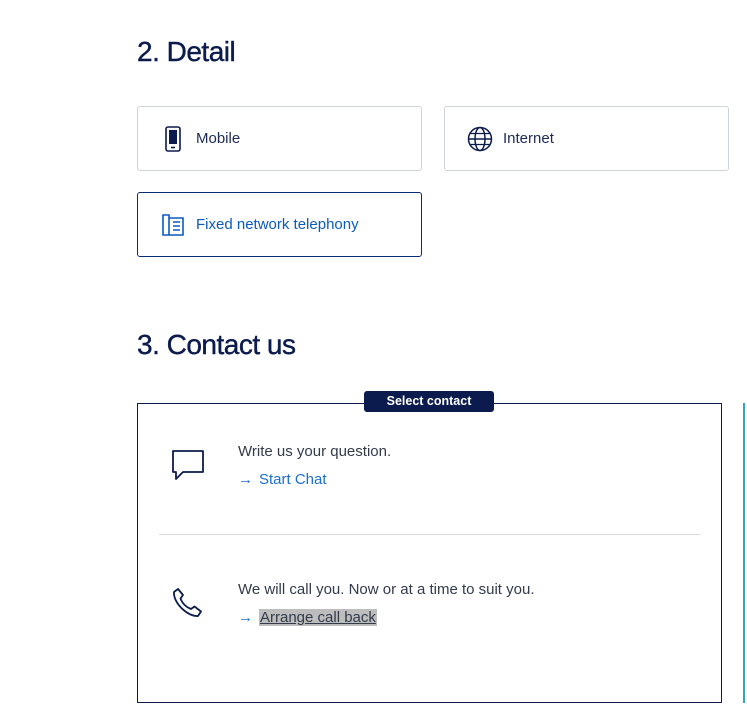  I want to click on fixed-phone-icon, so click(173, 225).